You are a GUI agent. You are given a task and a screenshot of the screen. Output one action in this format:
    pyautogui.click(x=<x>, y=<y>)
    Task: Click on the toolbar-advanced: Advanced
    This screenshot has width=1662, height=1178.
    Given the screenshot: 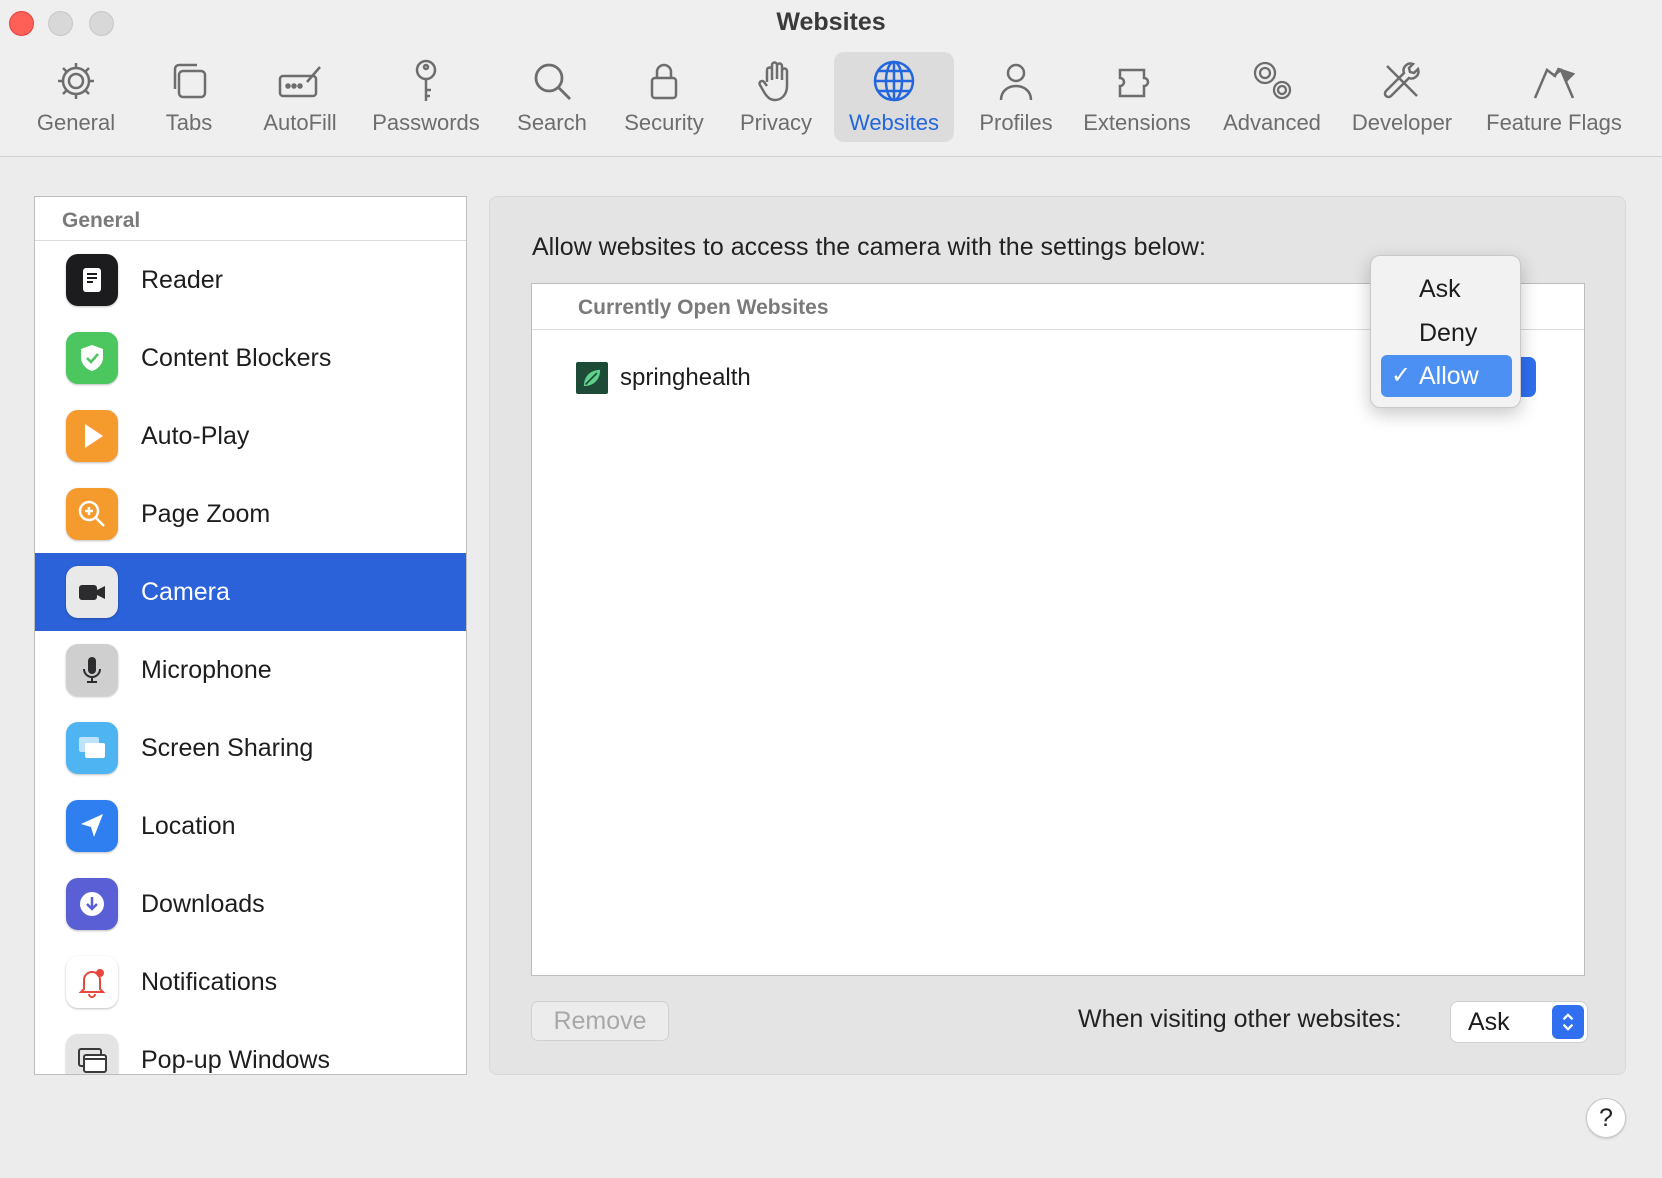 What is the action you would take?
    pyautogui.click(x=1272, y=97)
    